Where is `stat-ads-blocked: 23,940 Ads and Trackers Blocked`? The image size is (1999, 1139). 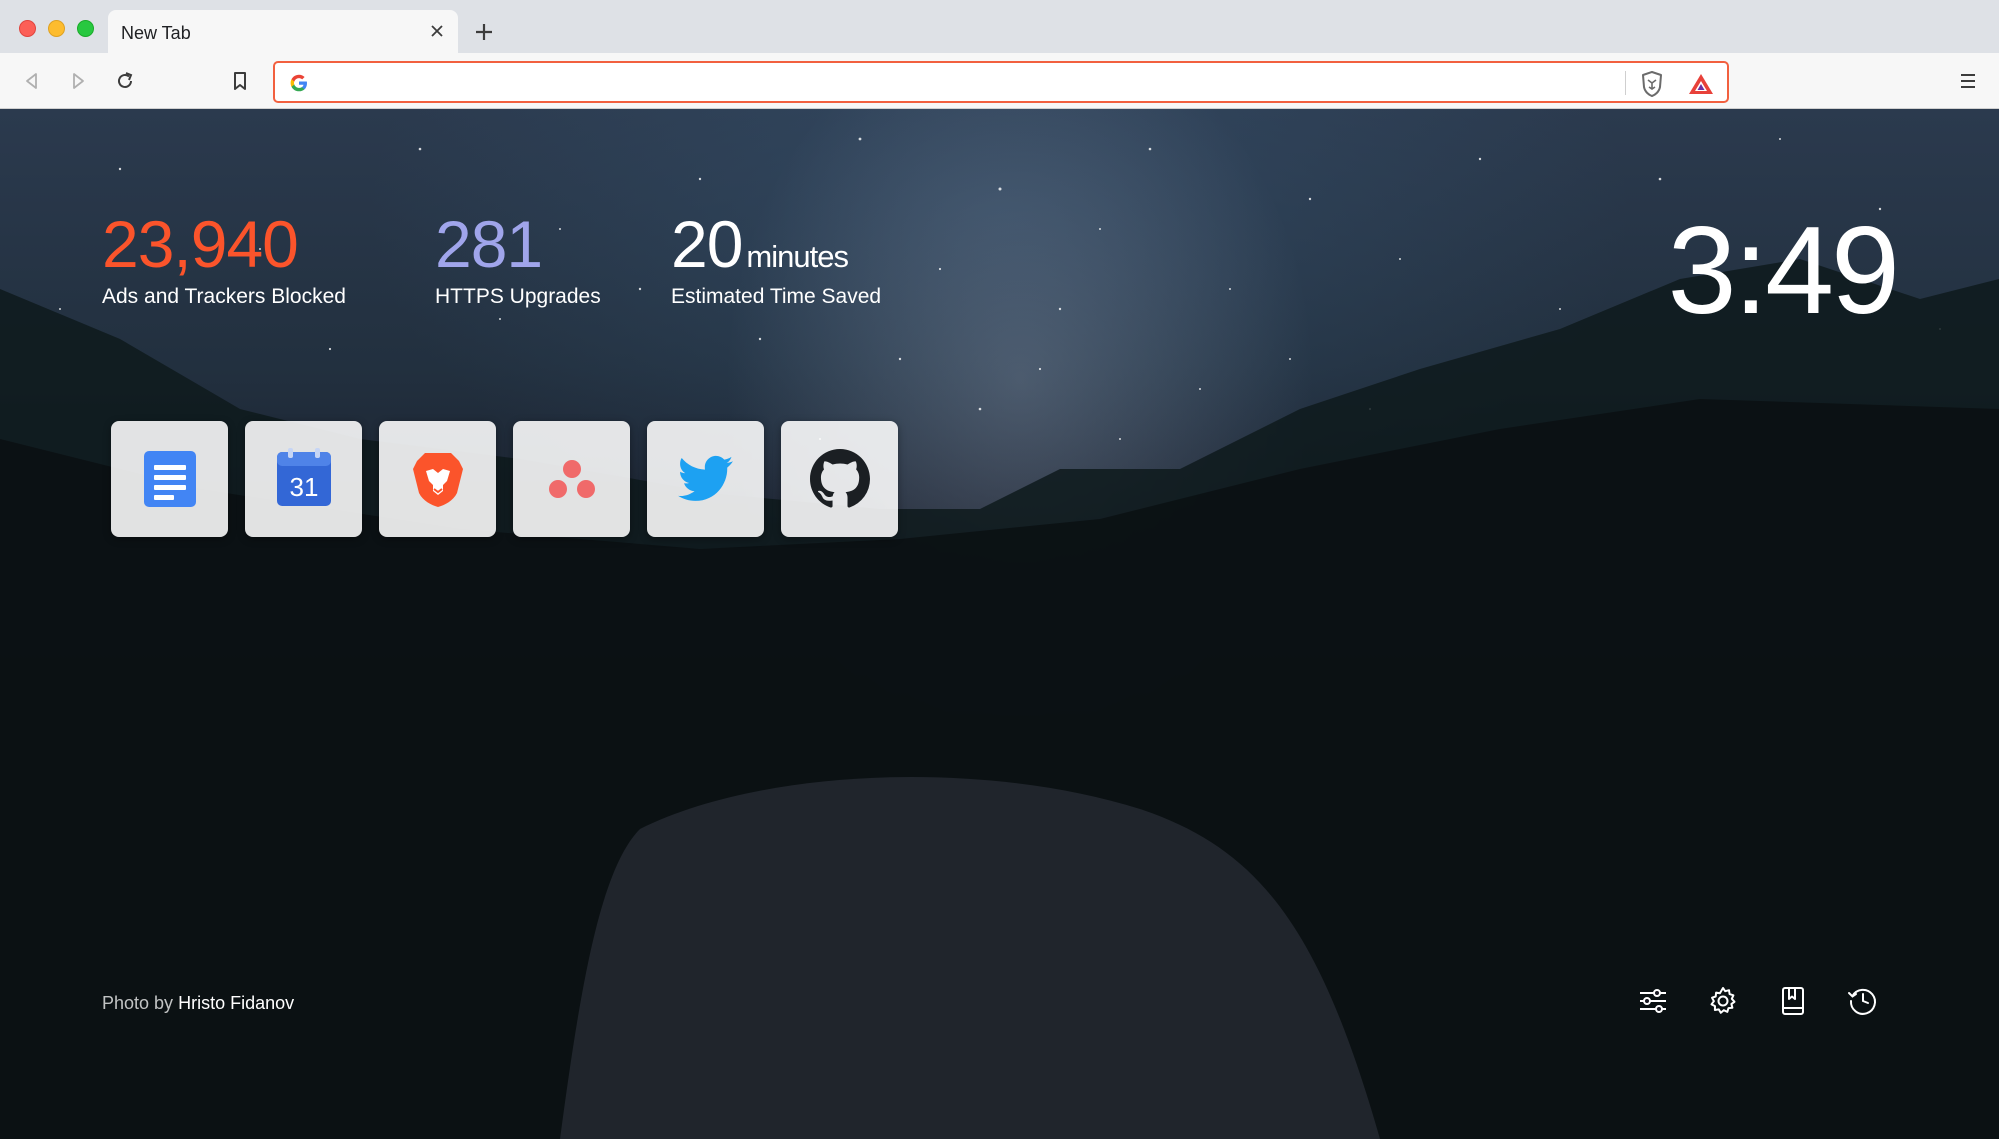 stat-ads-blocked: 23,940 Ads and Trackers Blocked is located at coordinates (224, 260).